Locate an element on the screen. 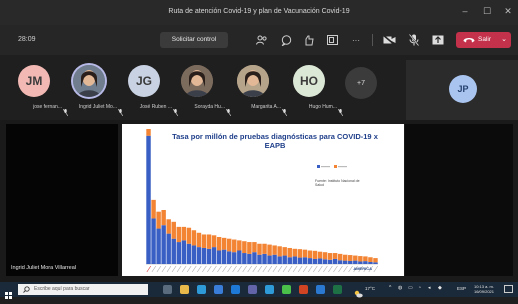  store-icon is located at coordinates (218, 289).